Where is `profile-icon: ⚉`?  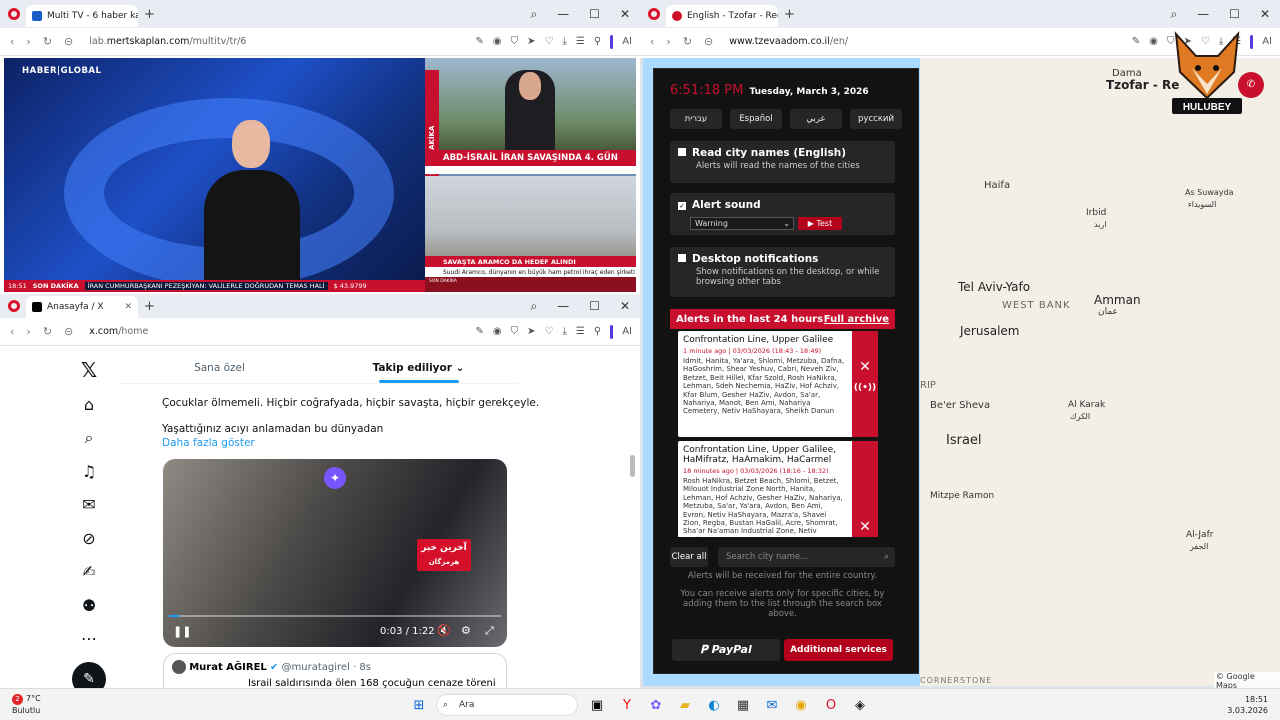
profile-icon: ⚉ is located at coordinates (89, 605).